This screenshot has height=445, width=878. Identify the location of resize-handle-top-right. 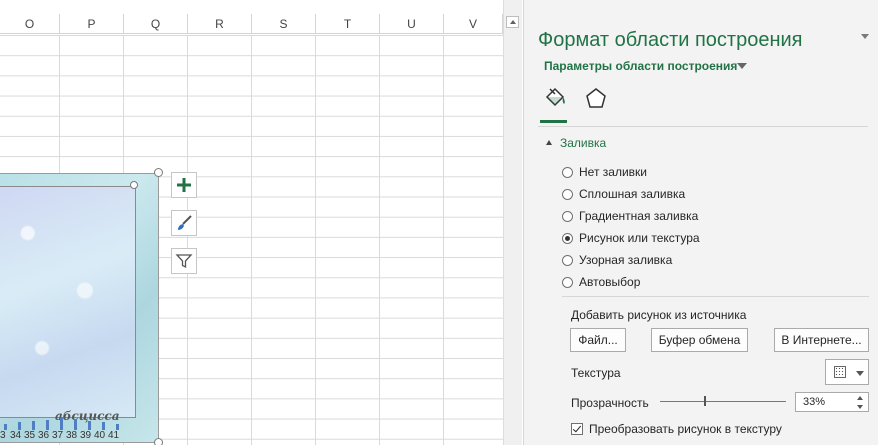
(158, 172).